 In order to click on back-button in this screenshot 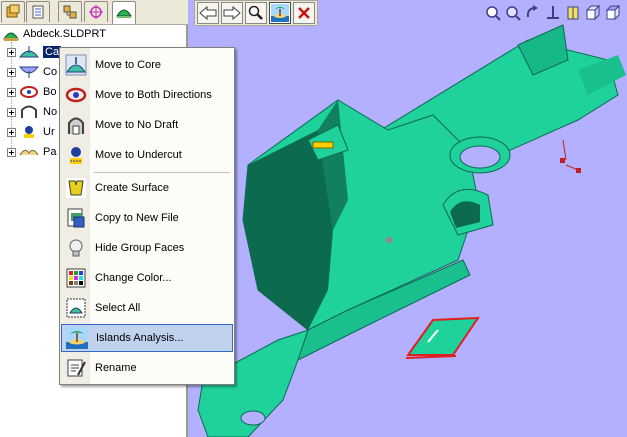, I will do `click(208, 13)`.